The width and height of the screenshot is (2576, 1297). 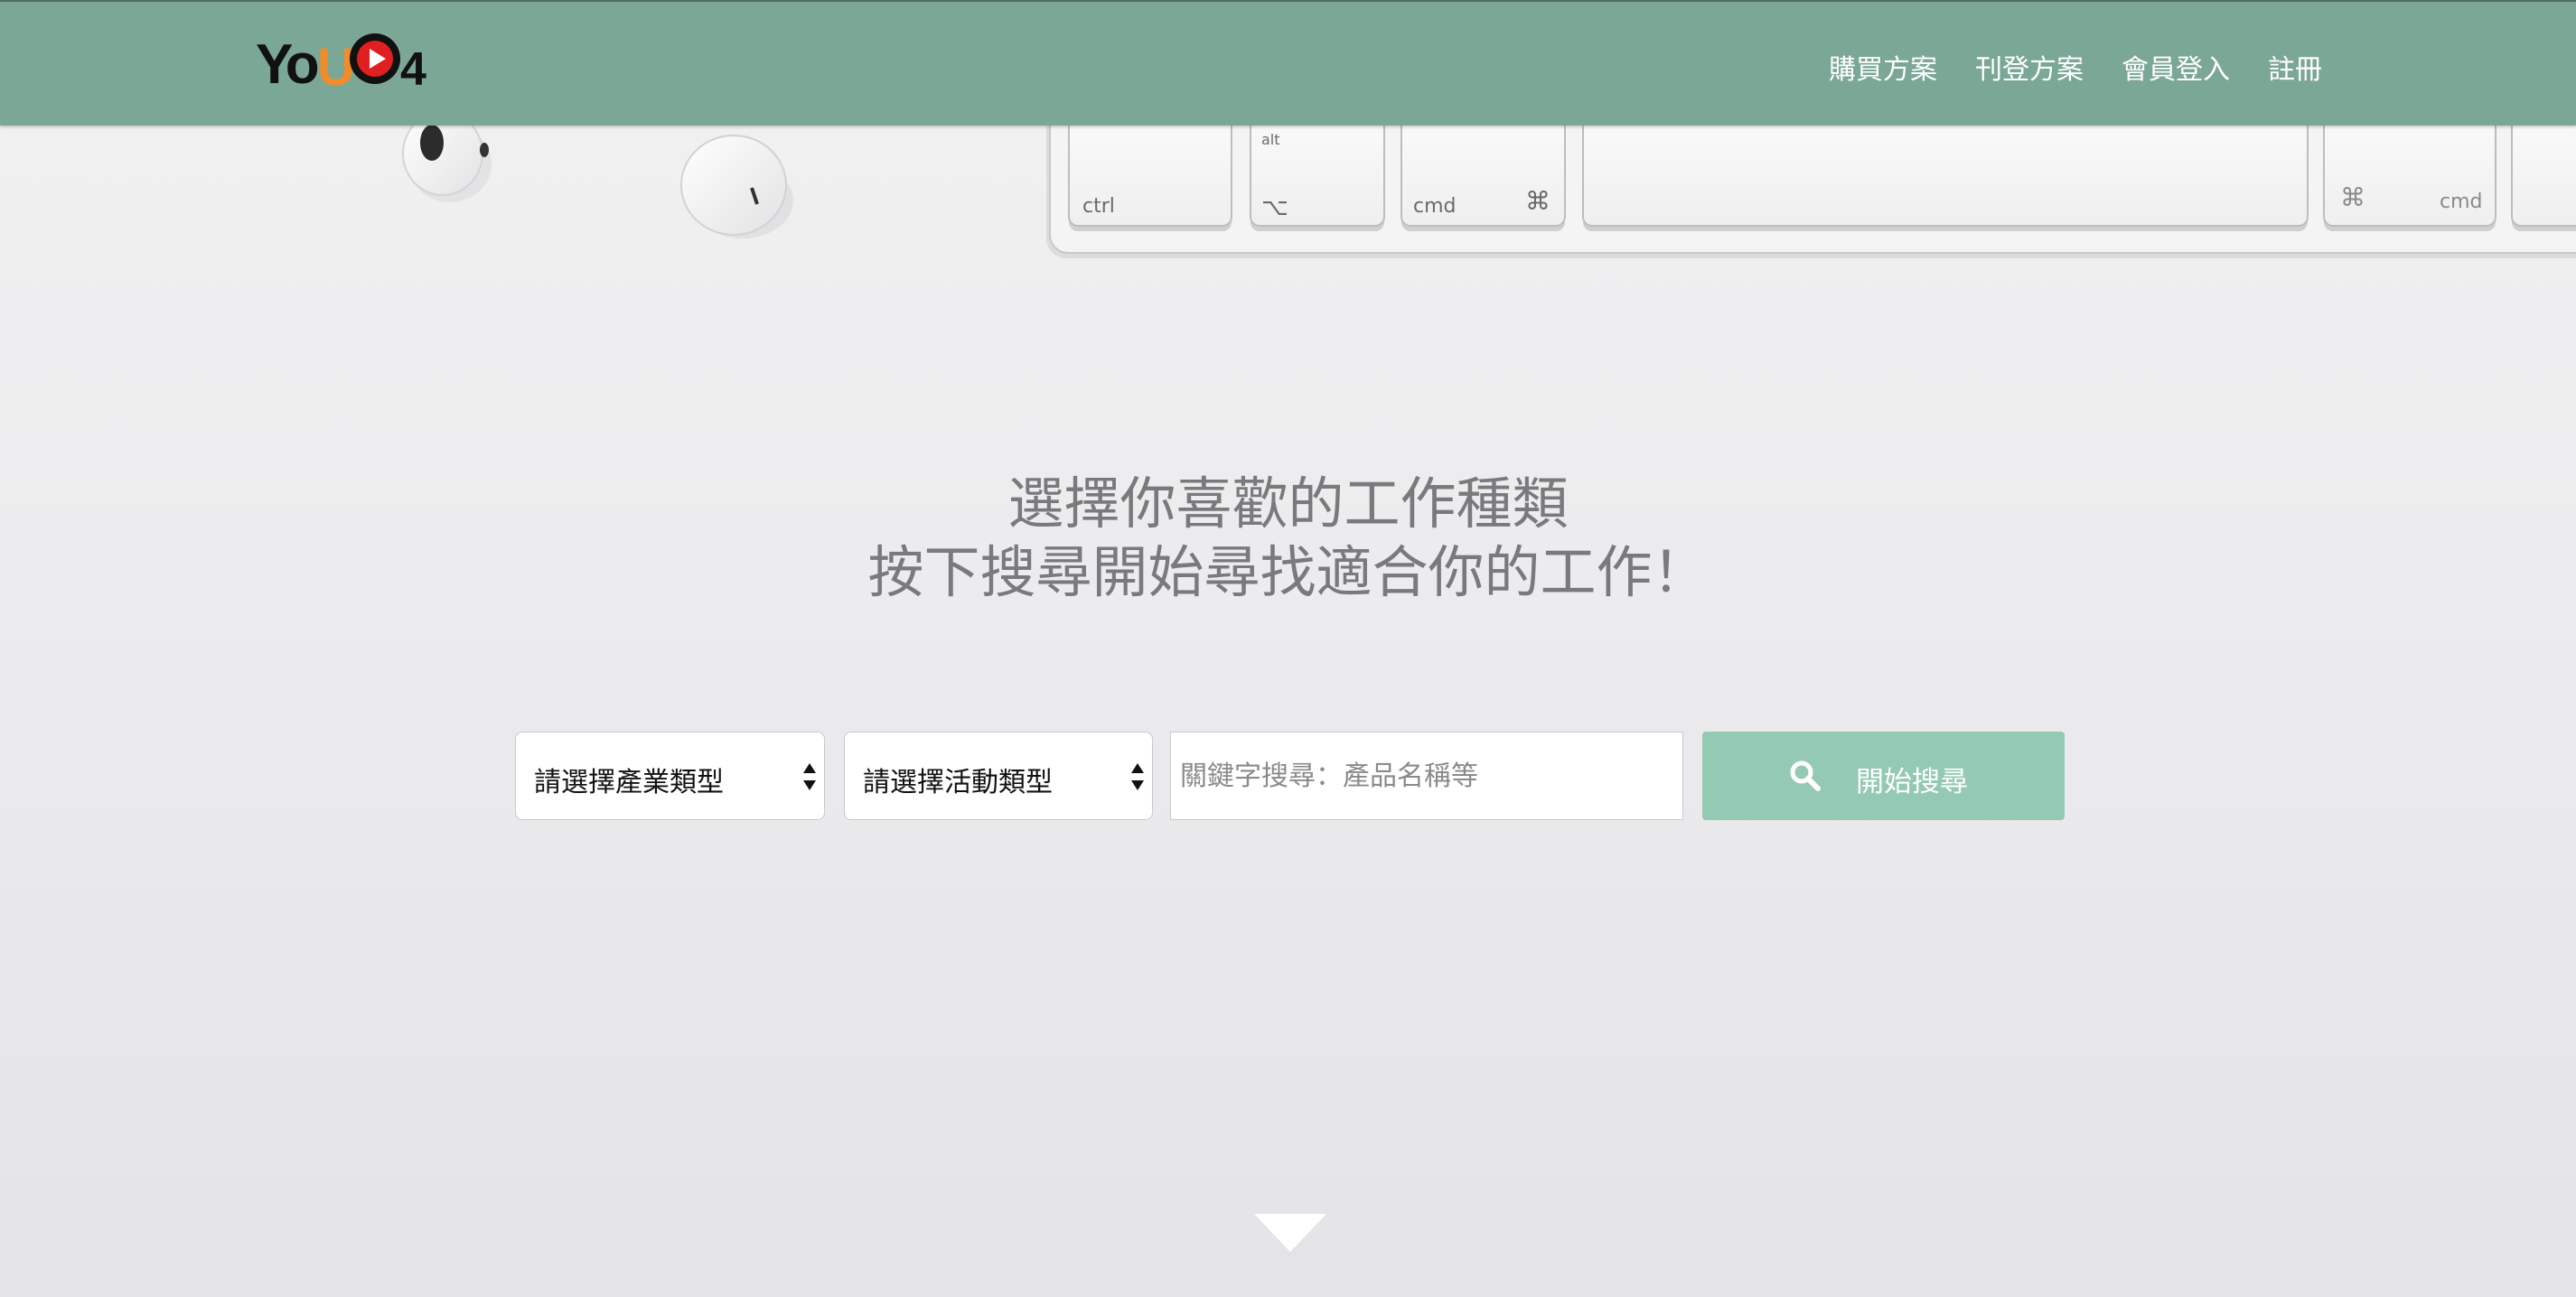 I want to click on hero-headline-line2: 按下搜尋開始尋找適合你的工作！, so click(x=1288, y=572).